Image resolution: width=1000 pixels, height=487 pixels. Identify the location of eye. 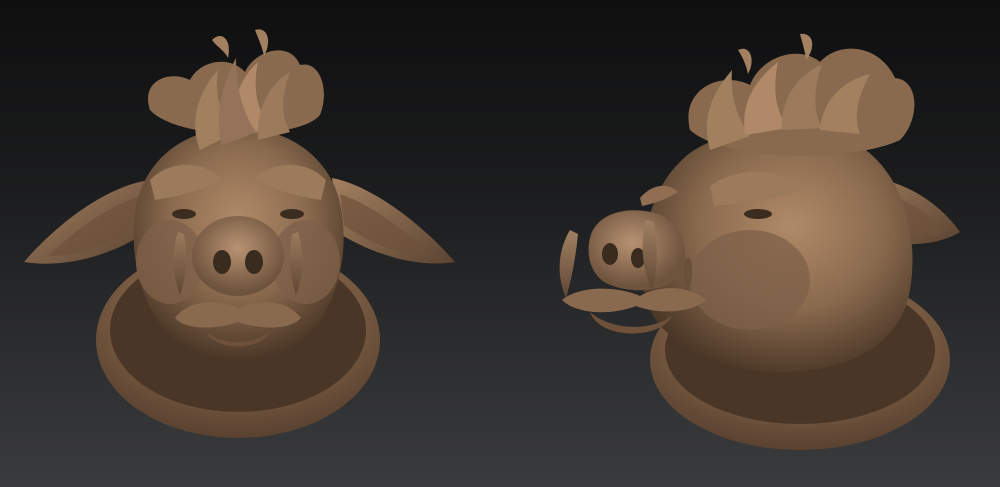
(758, 214).